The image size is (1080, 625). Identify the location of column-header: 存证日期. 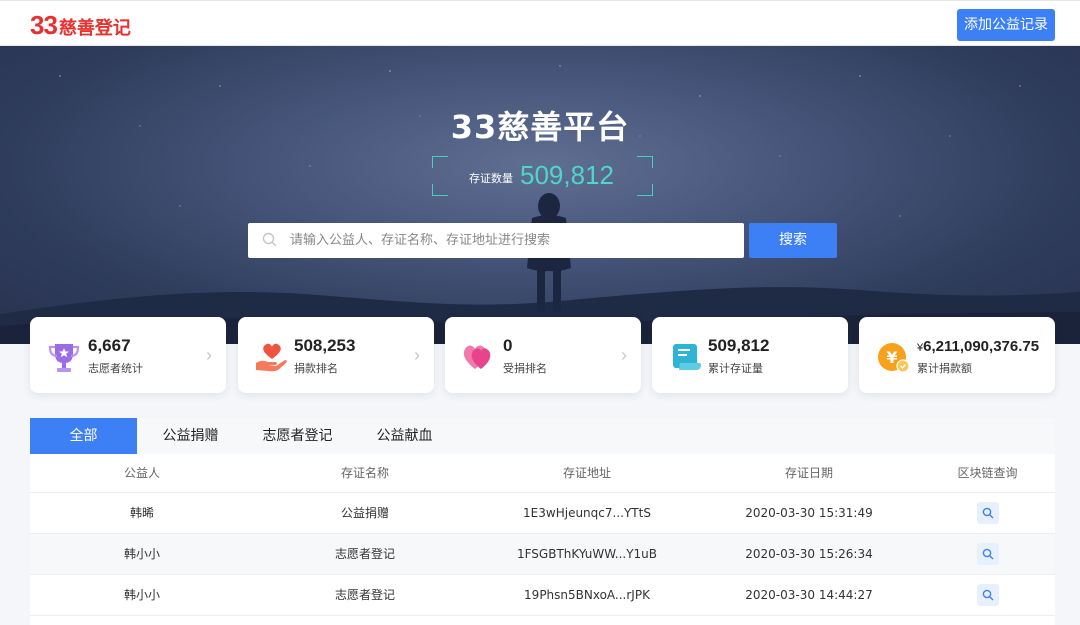
(808, 473).